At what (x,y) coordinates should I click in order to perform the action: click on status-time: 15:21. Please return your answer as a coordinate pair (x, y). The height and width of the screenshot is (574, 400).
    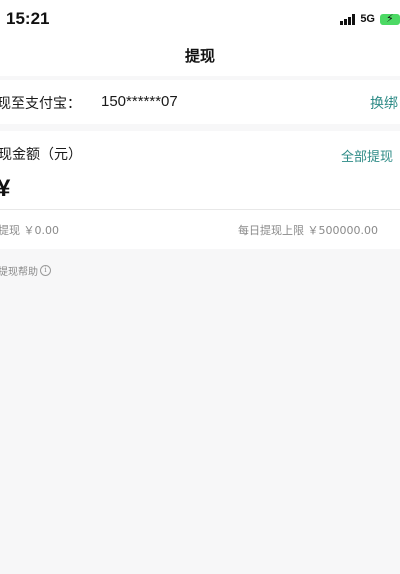
    Looking at the image, I should click on (28, 18).